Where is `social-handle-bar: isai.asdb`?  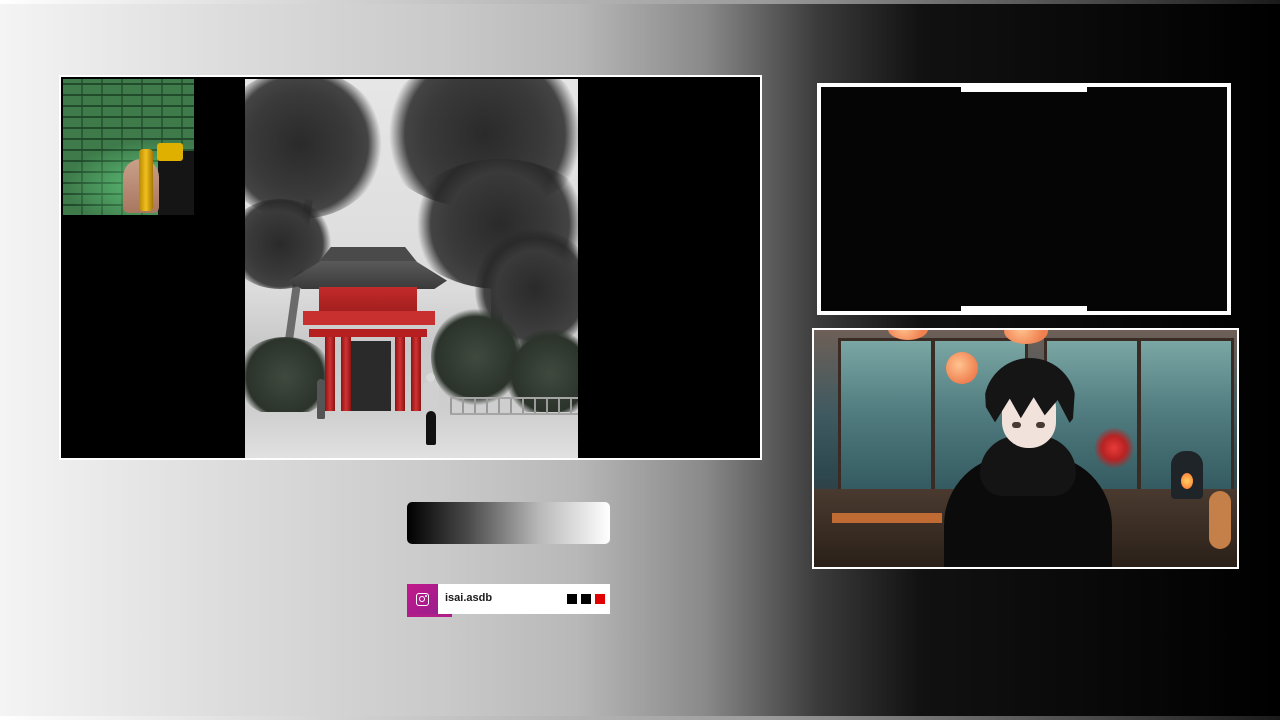 social-handle-bar: isai.asdb is located at coordinates (508, 600).